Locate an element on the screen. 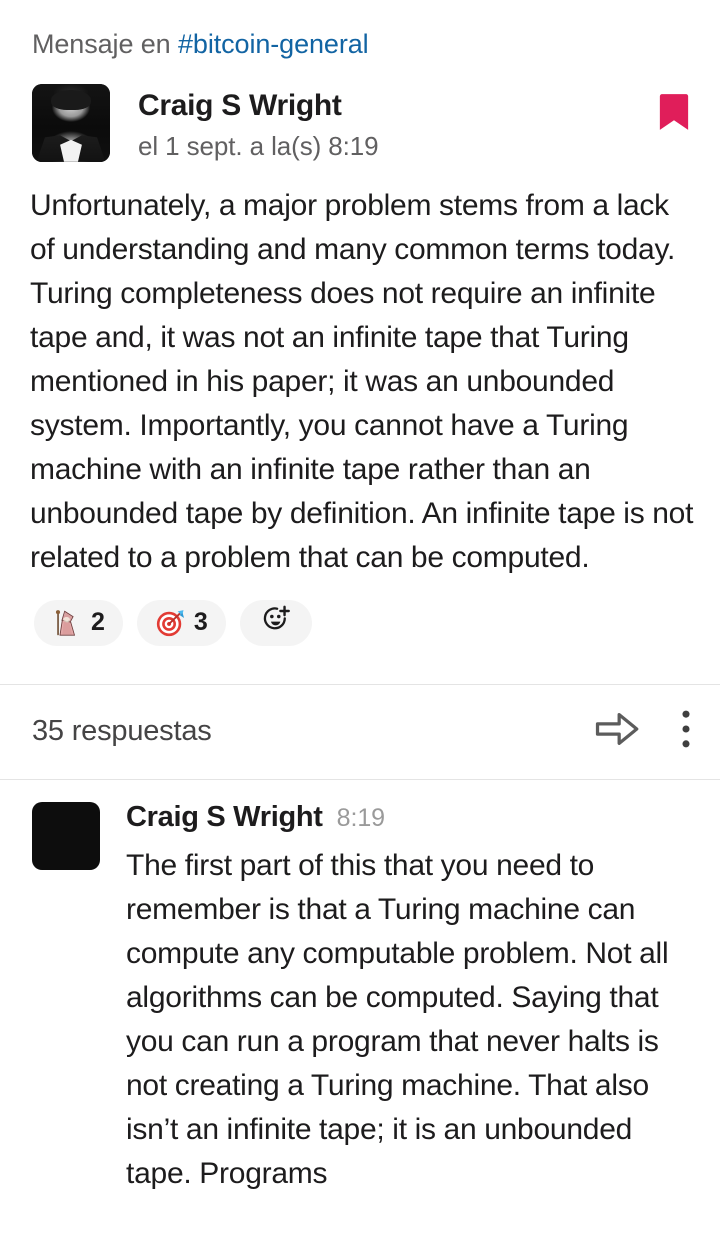 This screenshot has width=720, height=1246. reaction-pill-wizard: 2 is located at coordinates (78, 622).